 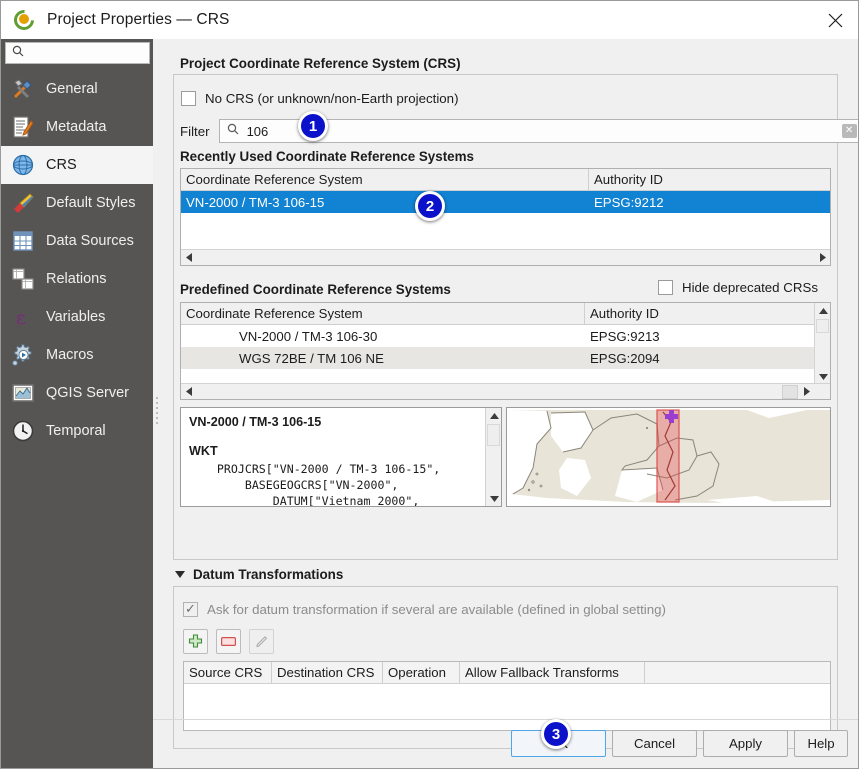 I want to click on sidebar-item-metadata: Metadata, so click(x=77, y=127).